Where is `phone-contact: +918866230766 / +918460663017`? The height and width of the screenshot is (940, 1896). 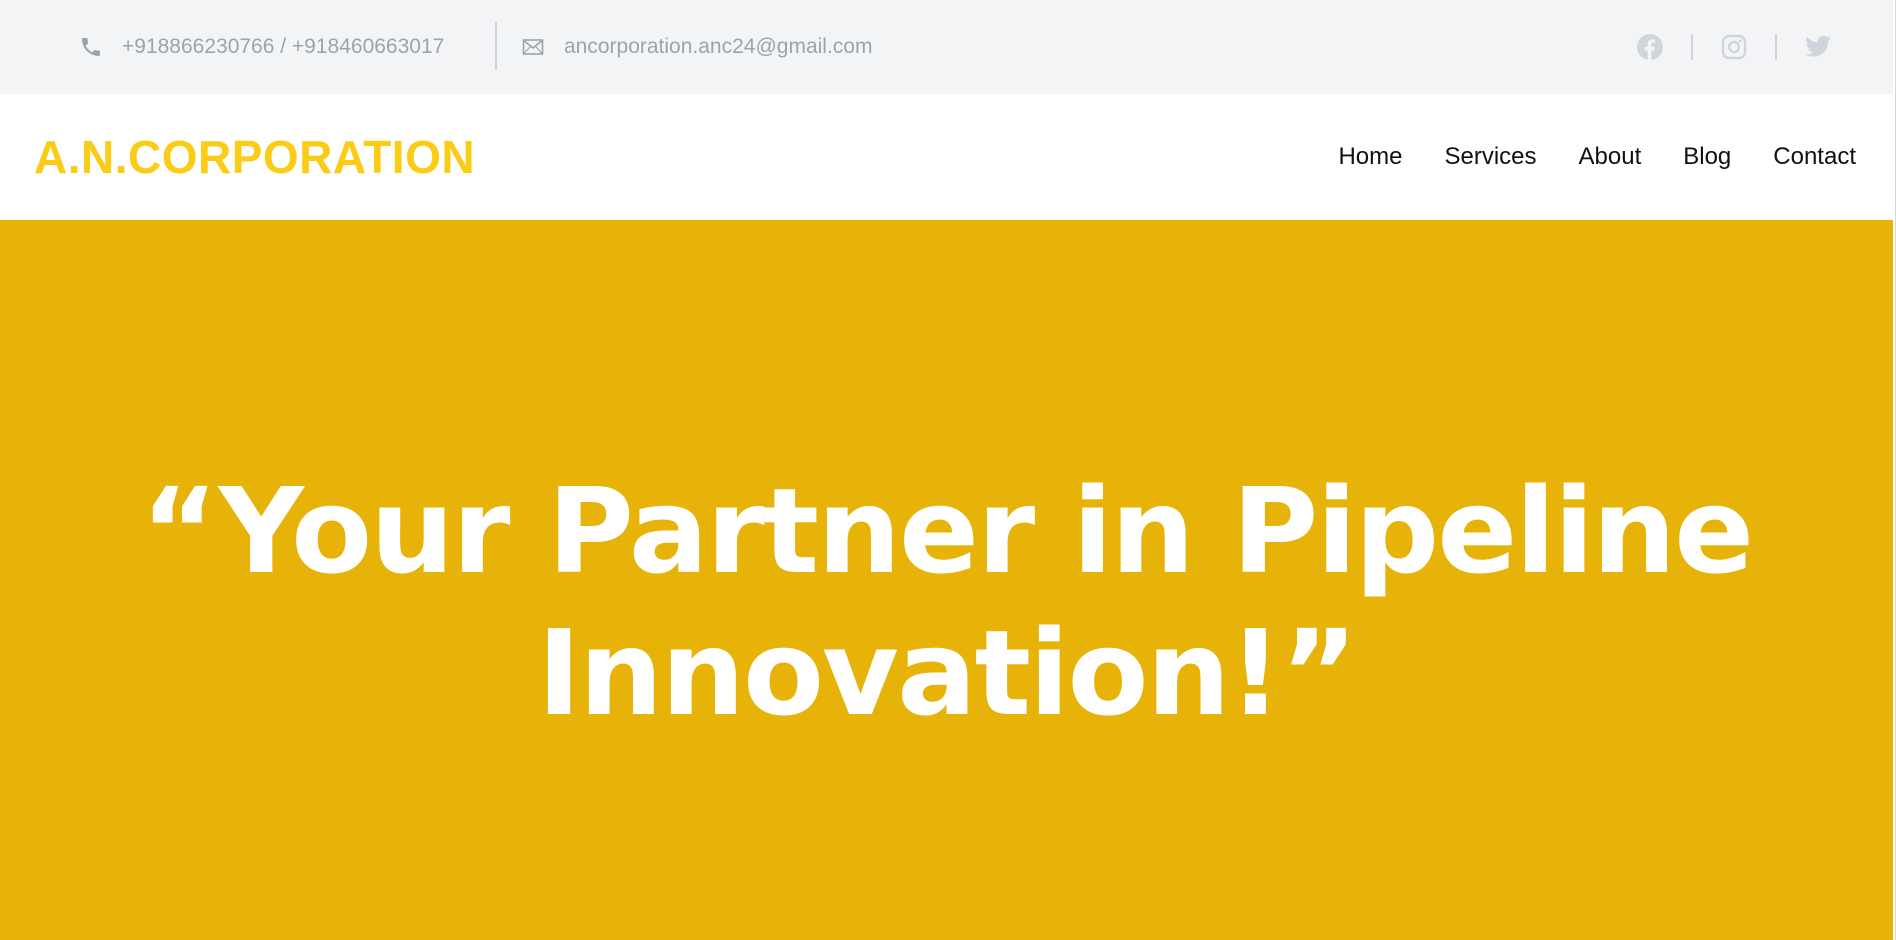 phone-contact: +918866230766 / +918460663017 is located at coordinates (261, 47).